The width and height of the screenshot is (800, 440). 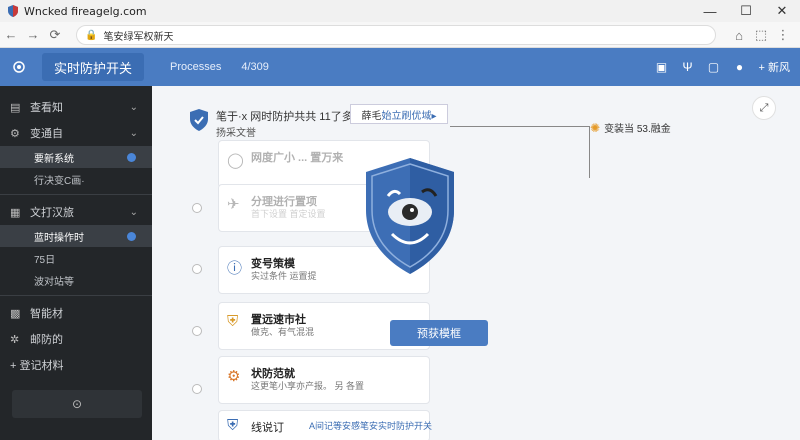 I want to click on antenna-icon: Ψ, so click(x=688, y=67).